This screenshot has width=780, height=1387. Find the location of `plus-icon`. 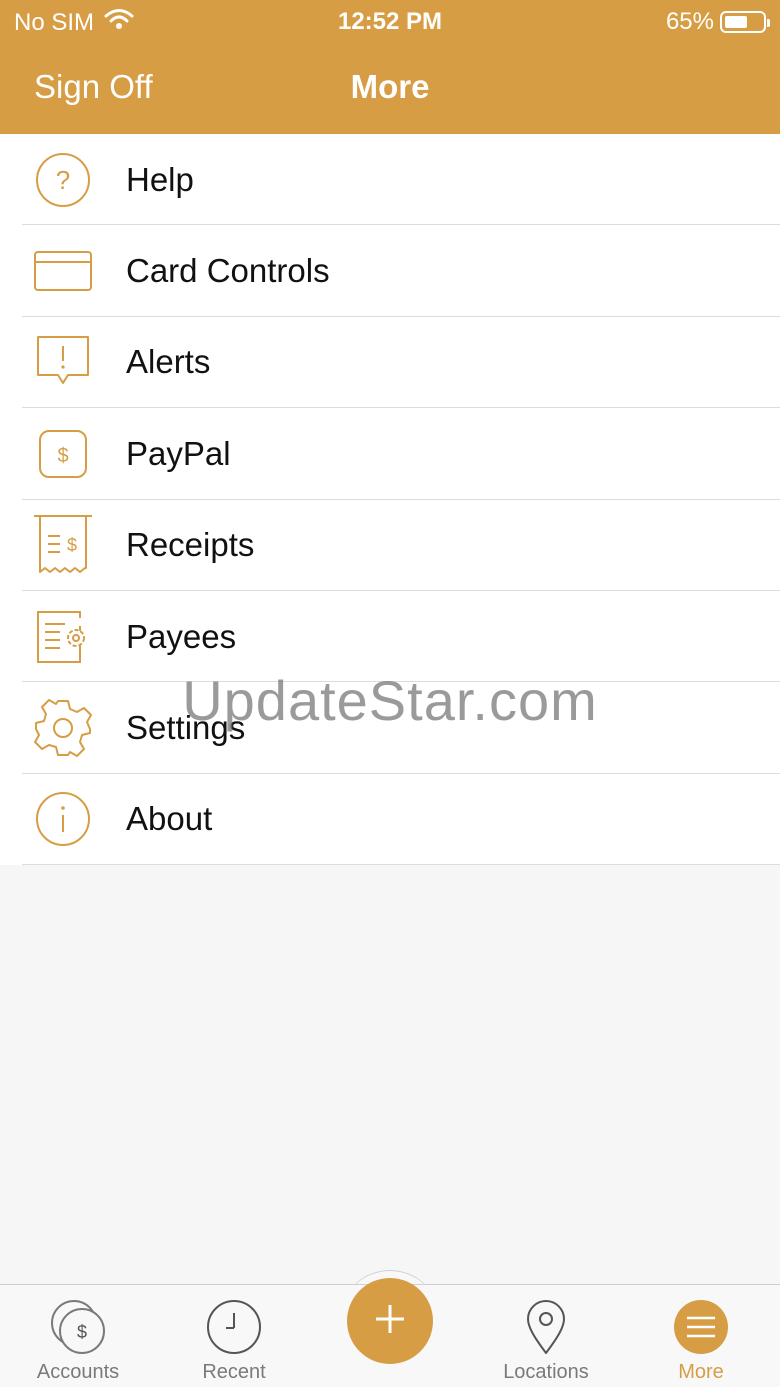

plus-icon is located at coordinates (390, 1321).